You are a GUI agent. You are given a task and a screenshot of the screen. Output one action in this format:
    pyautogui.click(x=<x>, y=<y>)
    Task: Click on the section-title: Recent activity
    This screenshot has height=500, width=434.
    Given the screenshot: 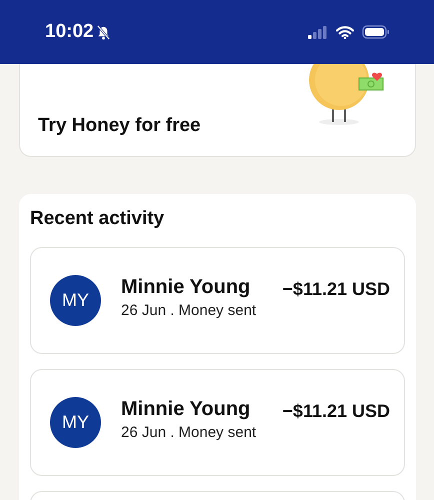 What is the action you would take?
    pyautogui.click(x=98, y=219)
    